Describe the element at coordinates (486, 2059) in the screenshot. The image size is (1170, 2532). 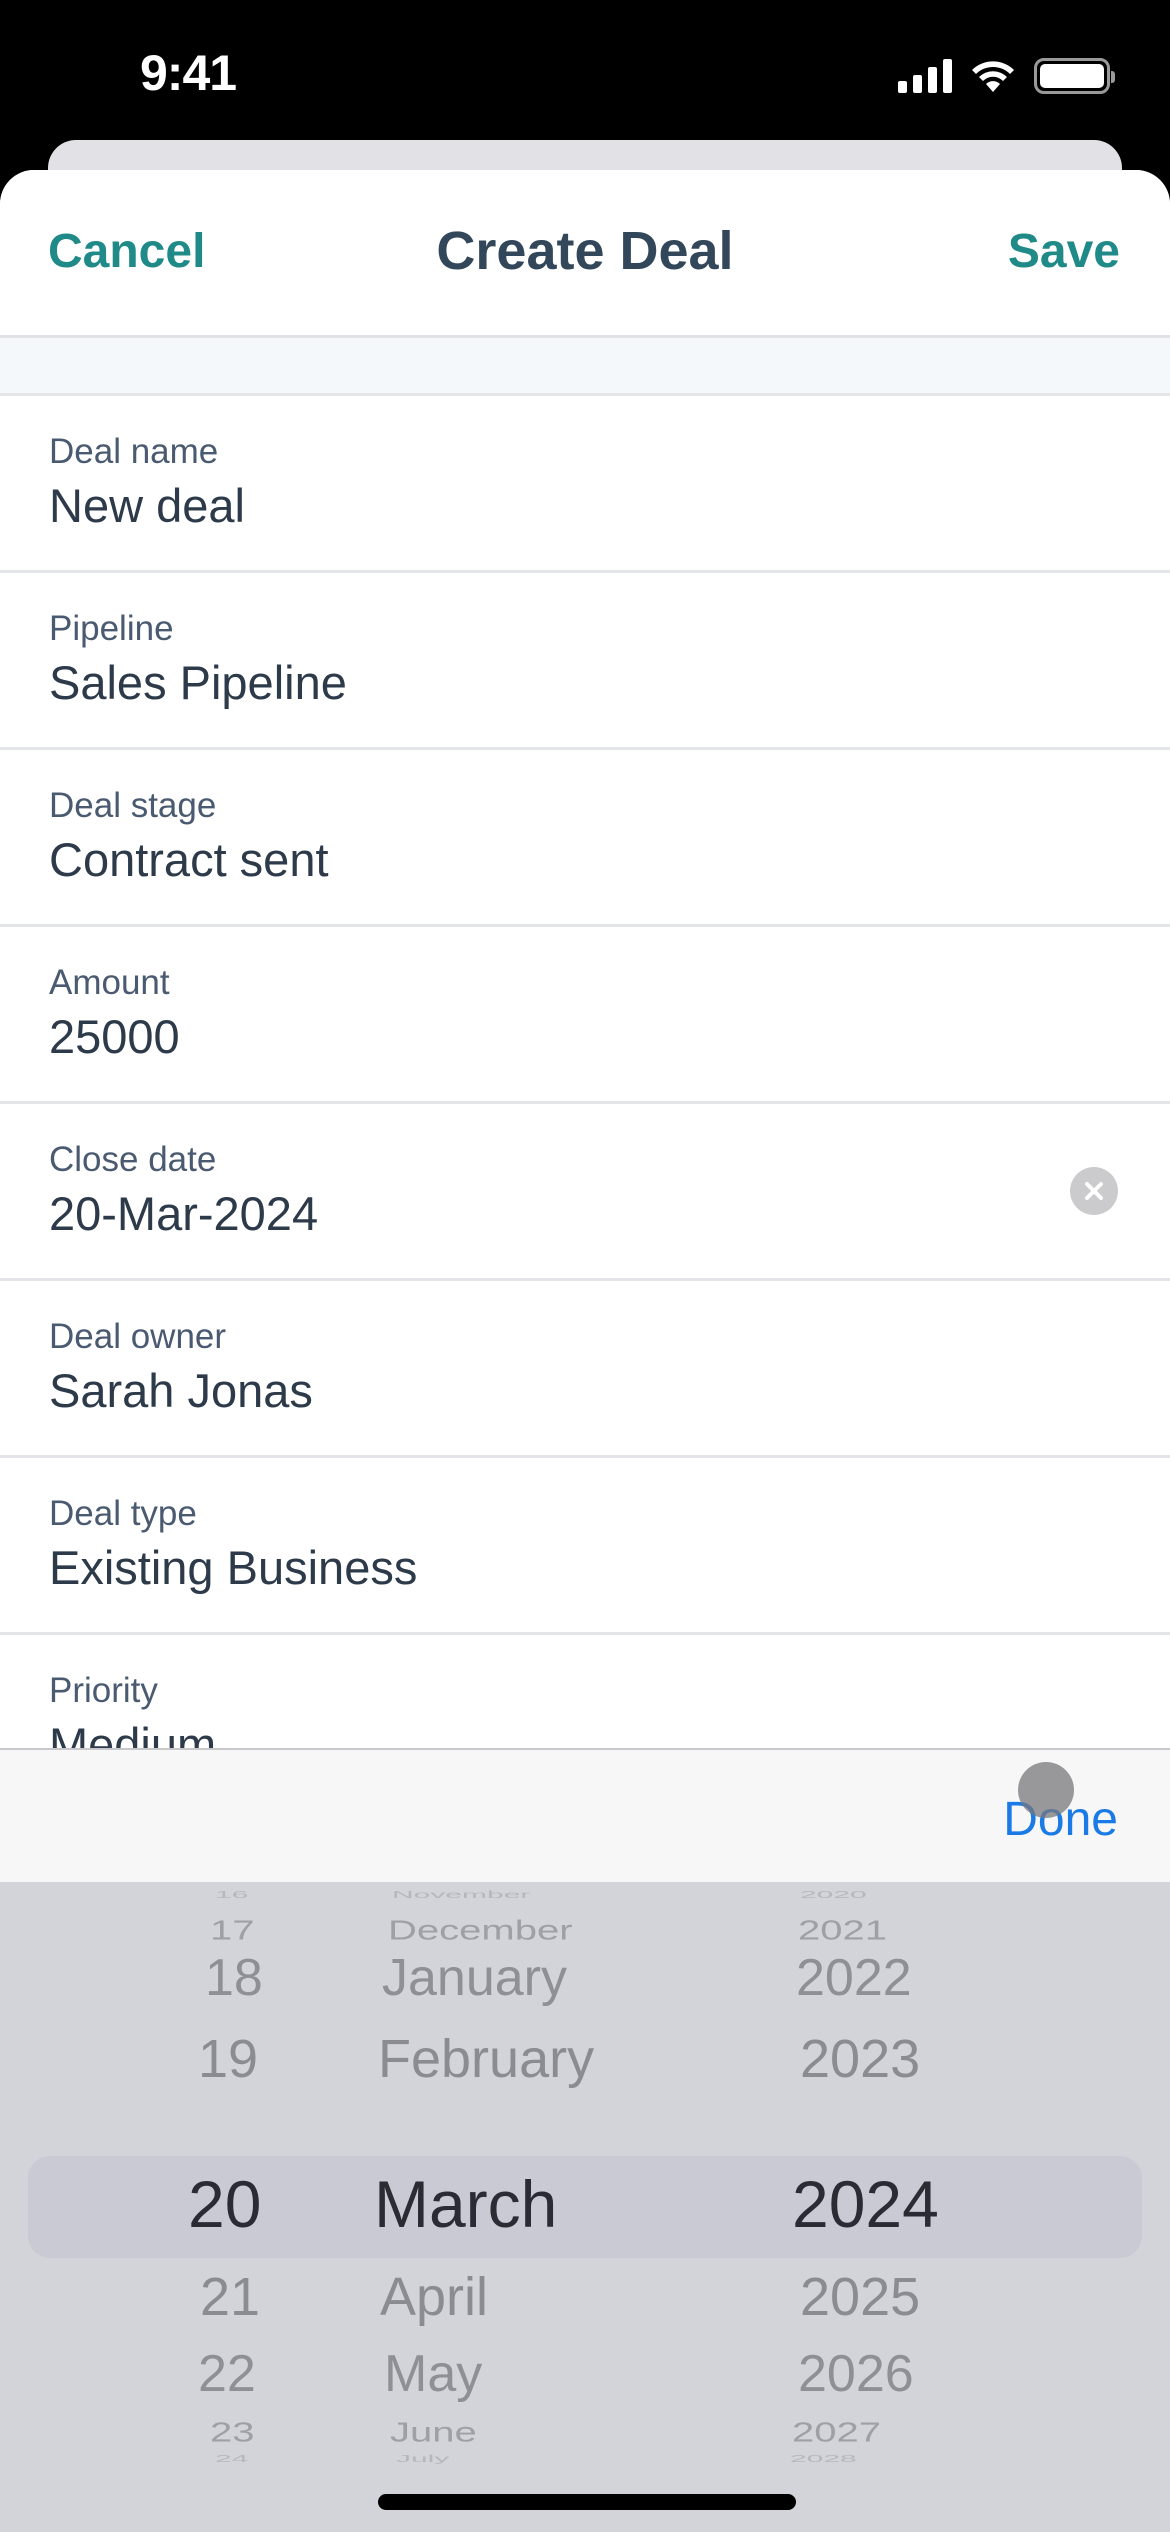
I see `month-option: February` at that location.